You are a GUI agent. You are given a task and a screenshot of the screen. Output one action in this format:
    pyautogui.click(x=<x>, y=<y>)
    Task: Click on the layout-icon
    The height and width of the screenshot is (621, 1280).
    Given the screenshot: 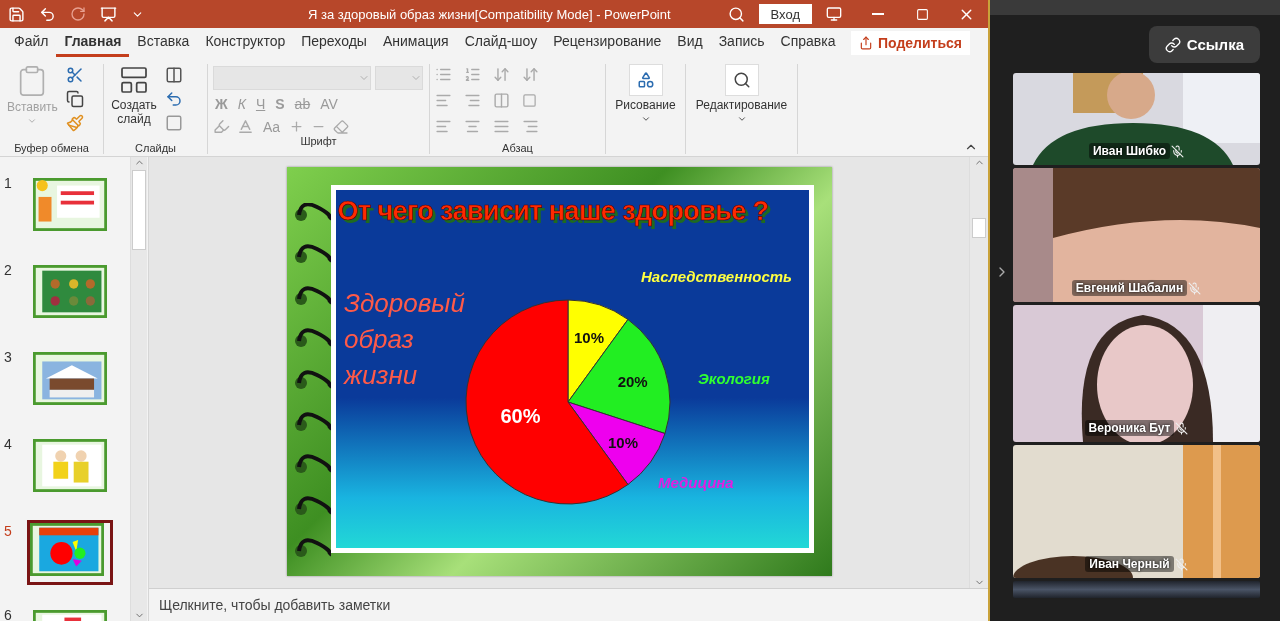 What is the action you would take?
    pyautogui.click(x=174, y=75)
    